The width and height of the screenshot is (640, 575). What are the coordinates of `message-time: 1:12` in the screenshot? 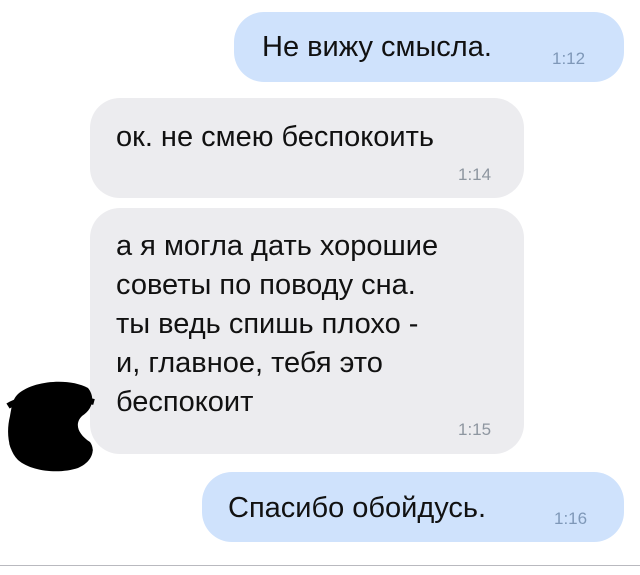 It's located at (569, 58).